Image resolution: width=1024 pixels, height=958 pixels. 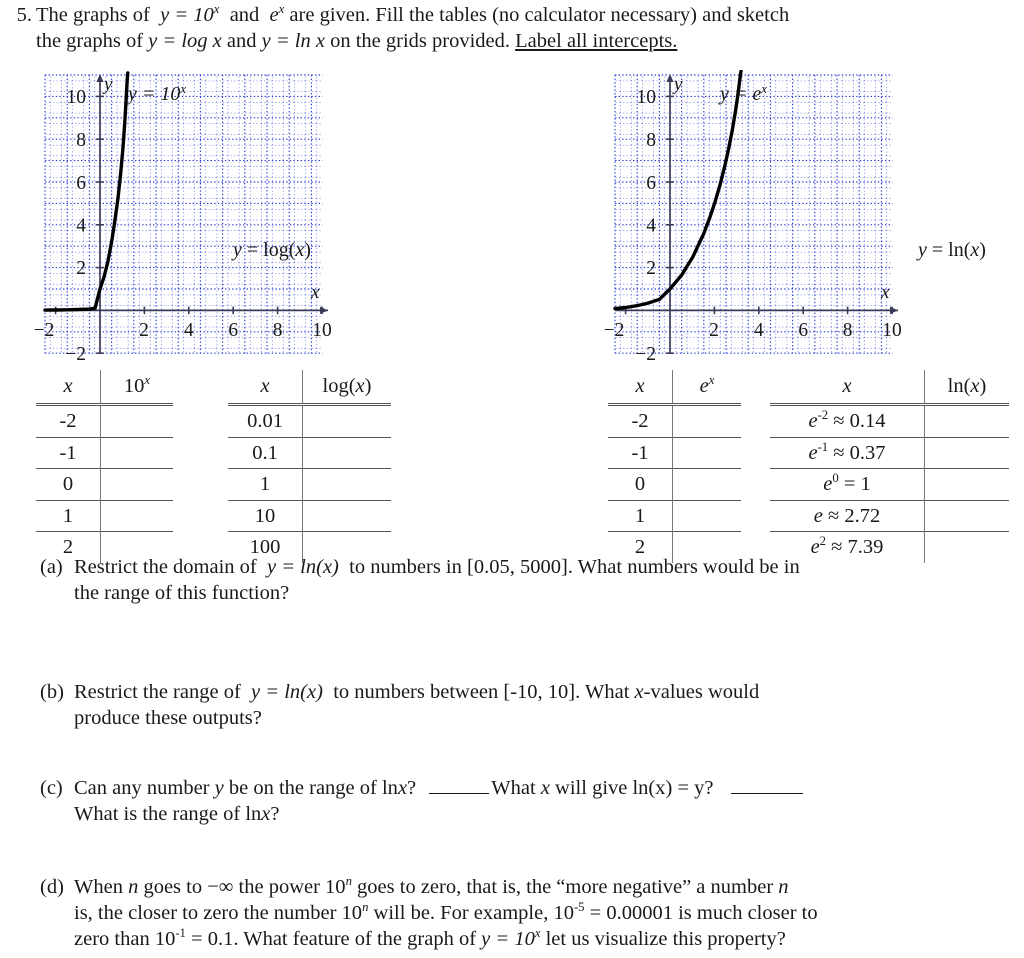 I want to click on table-row-header: x ex, so click(x=674, y=387).